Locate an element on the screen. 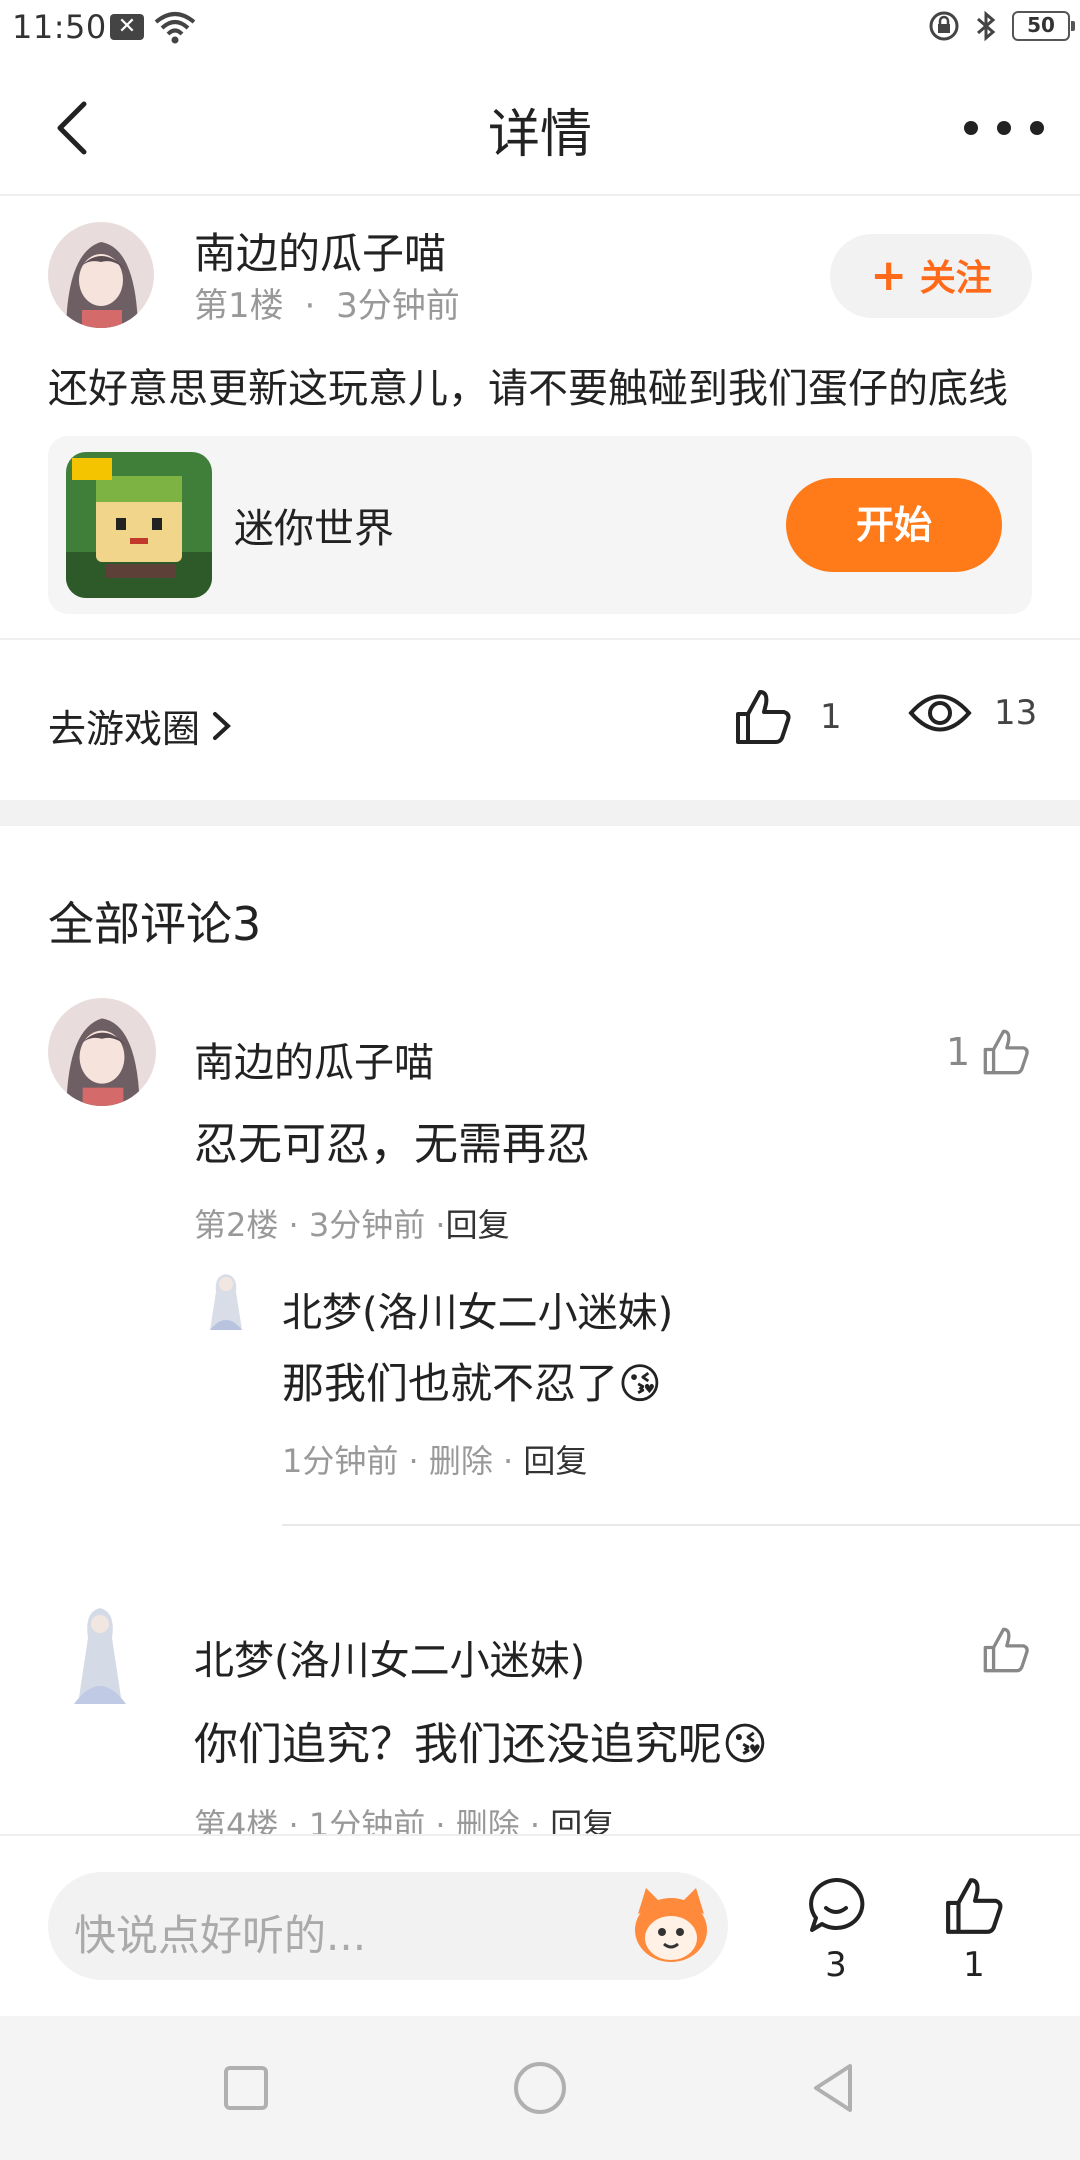 Image resolution: width=1080 pixels, height=2160 pixels. more-options-icon is located at coordinates (1004, 128).